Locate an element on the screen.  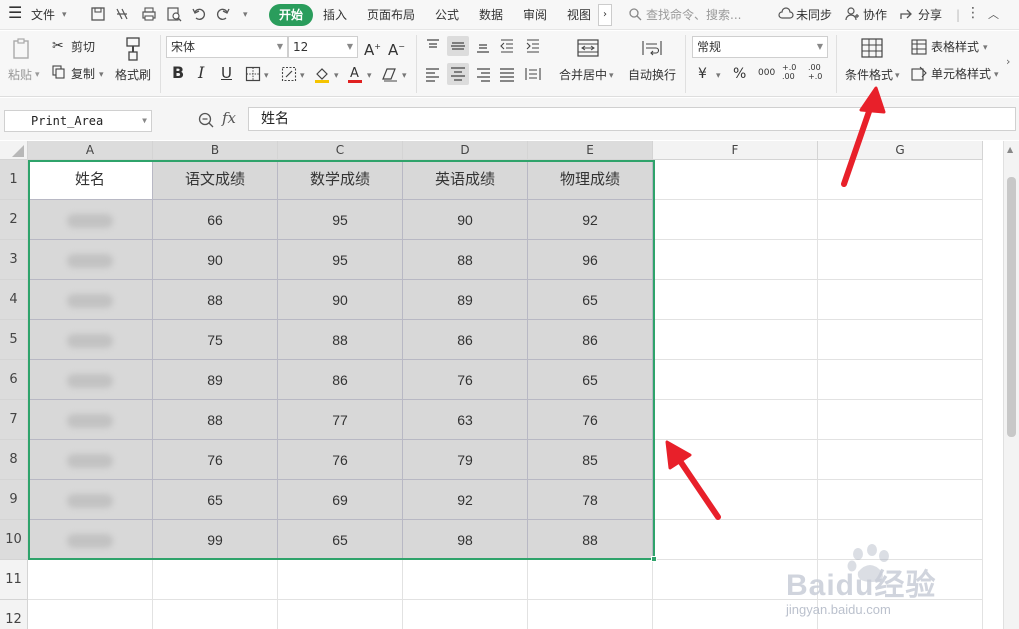
sync-status-label: 未同步 is located at coordinates (814, 15).